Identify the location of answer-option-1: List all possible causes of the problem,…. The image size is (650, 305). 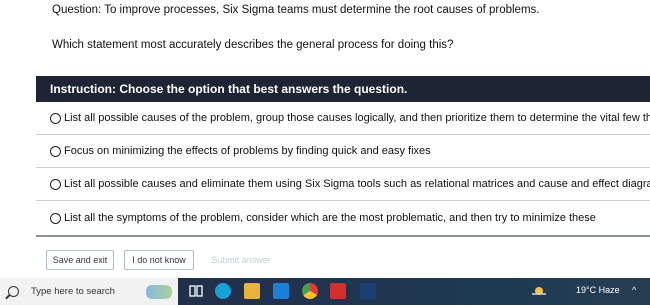
(343, 118).